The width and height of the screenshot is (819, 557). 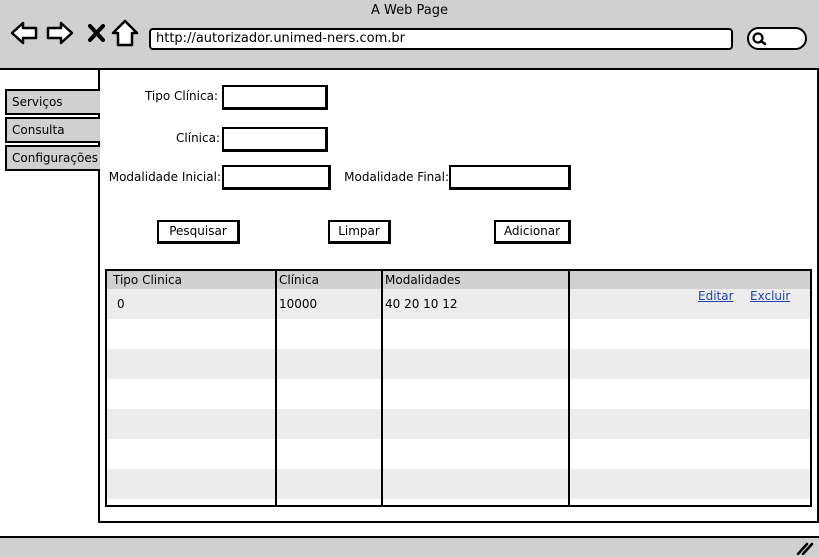 I want to click on address-bar: http://autorizador.unimed-ners.com.br, so click(x=441, y=39).